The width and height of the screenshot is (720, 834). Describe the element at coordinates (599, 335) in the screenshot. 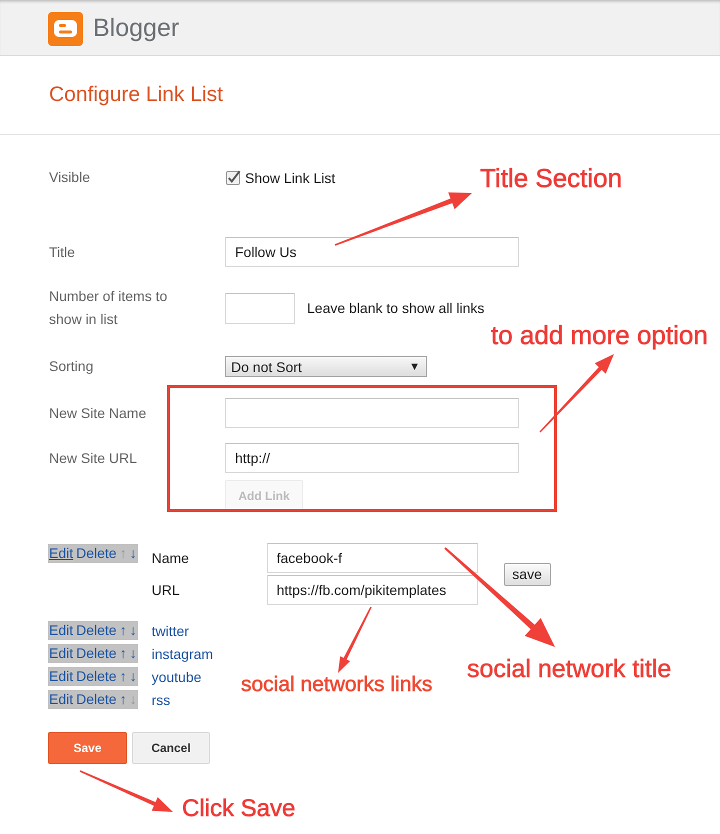

I see `annotation-label: to add more option` at that location.